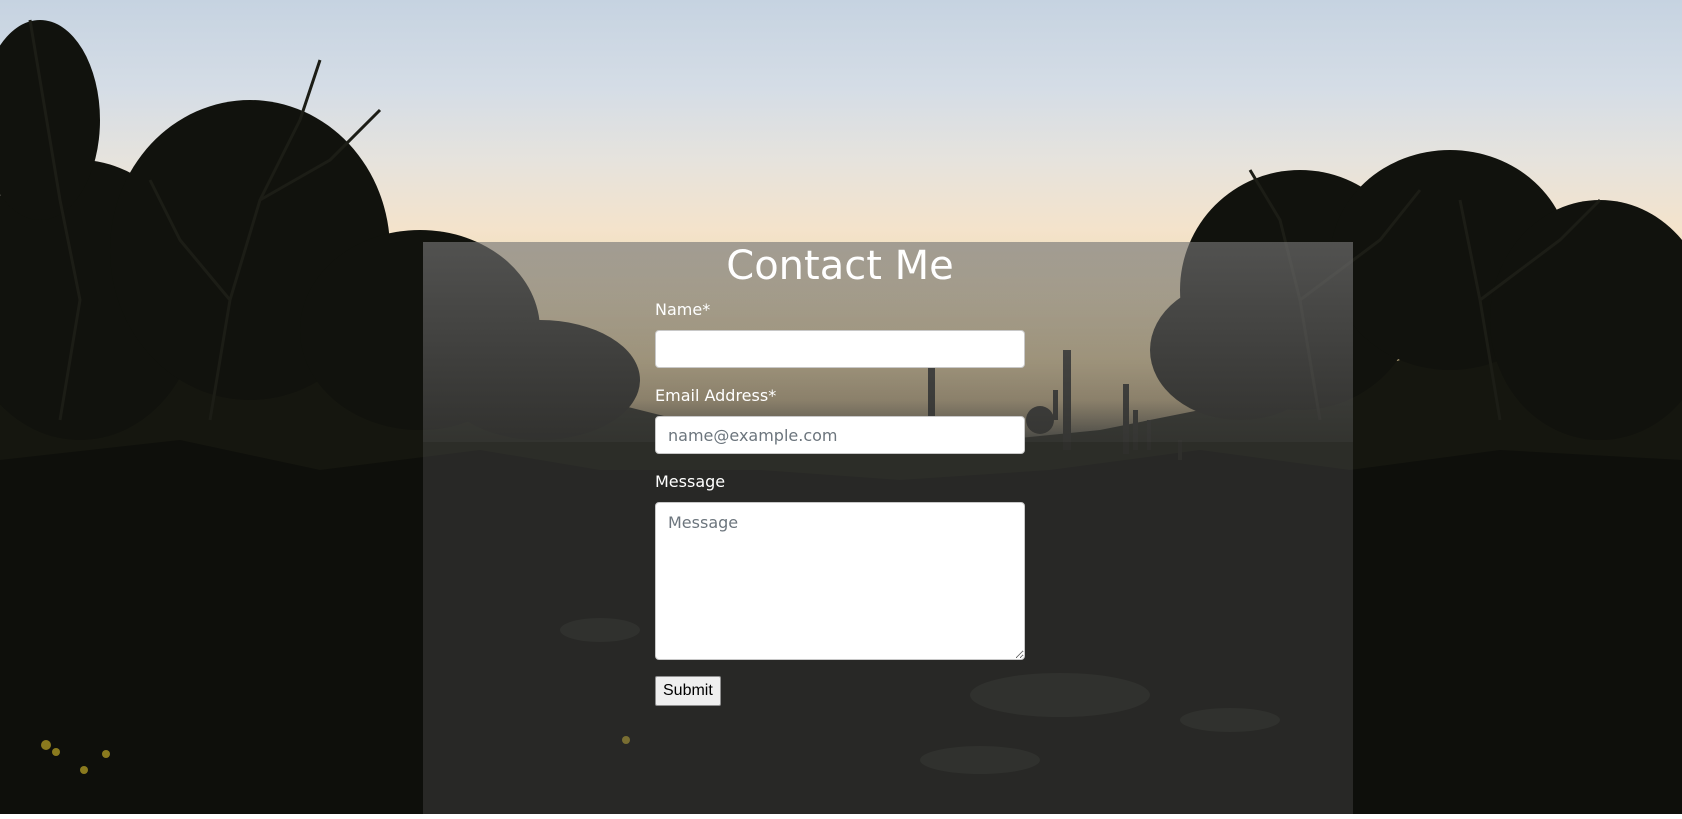 This screenshot has height=819, width=1682. I want to click on bottom-edge-divider, so click(841, 816).